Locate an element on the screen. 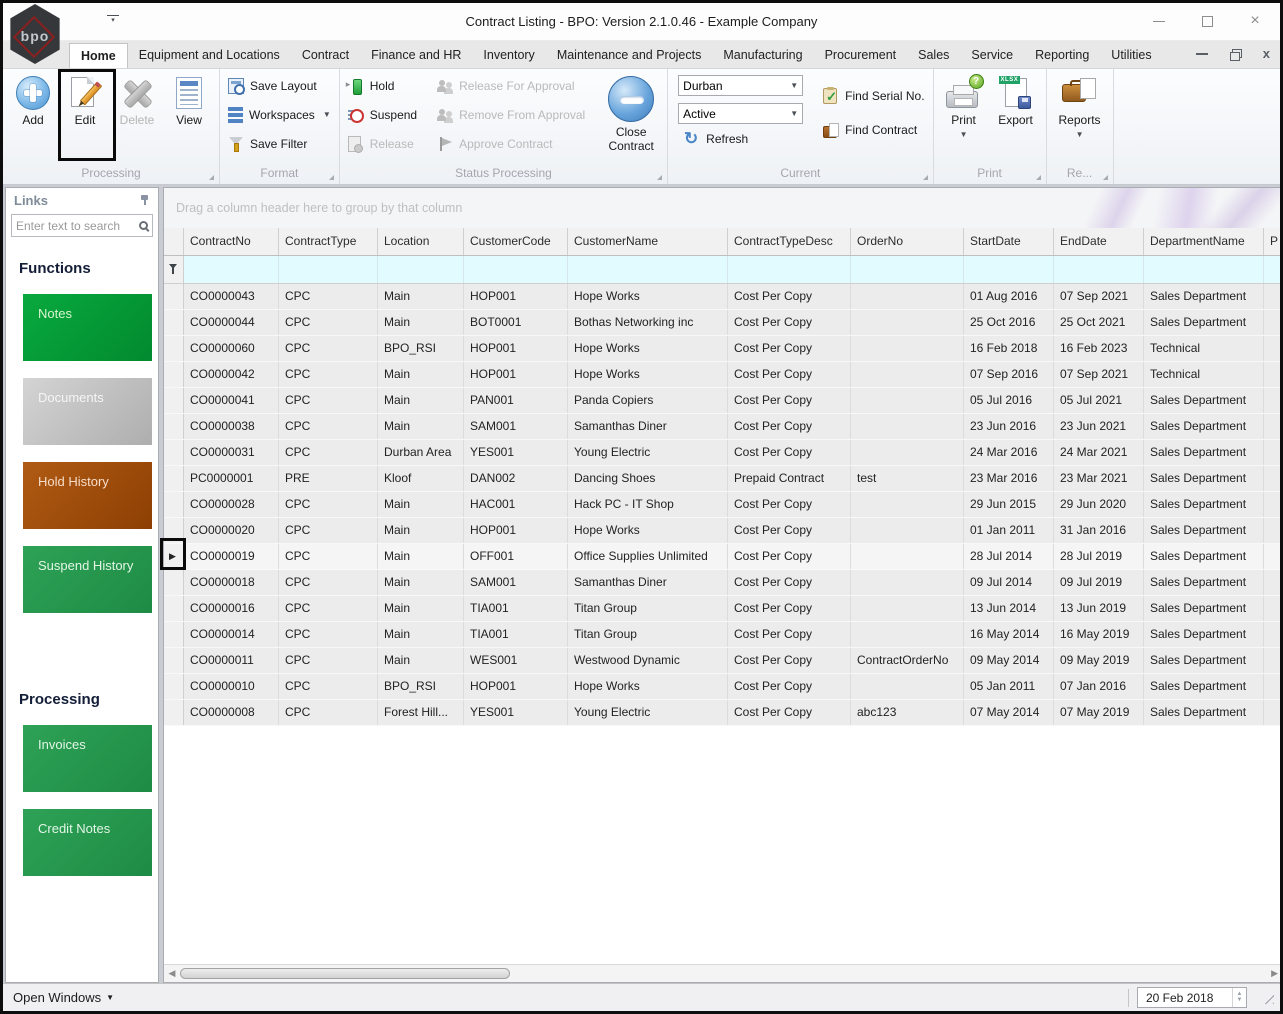  grid-cell-contract-no: CO0000060 is located at coordinates (231, 348).